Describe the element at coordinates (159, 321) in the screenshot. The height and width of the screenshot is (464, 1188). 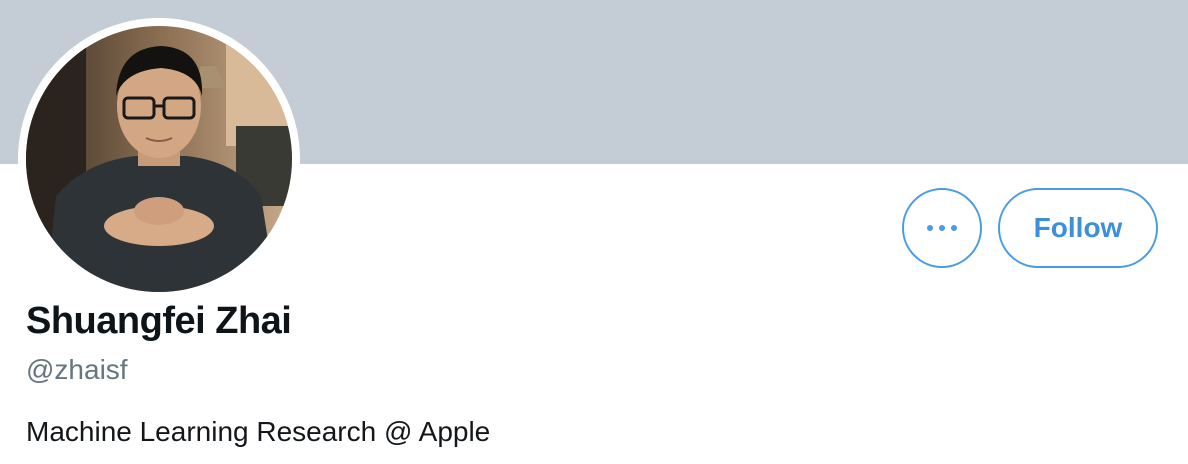
I see `profile-name: Shuangfei Zhai` at that location.